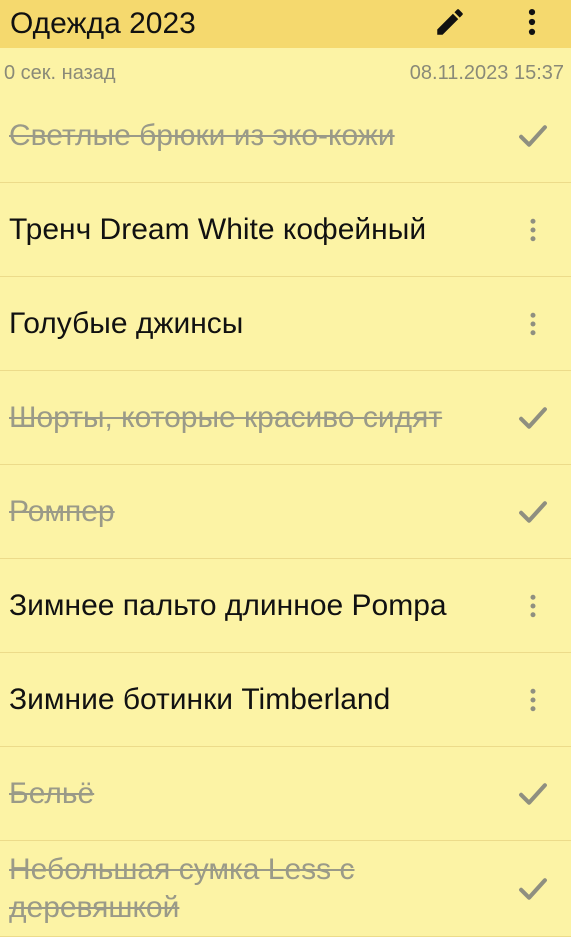 Image resolution: width=571 pixels, height=937 pixels. Describe the element at coordinates (285, 74) in the screenshot. I see `note-meta: 0 сек. назад 08.11.2023 15:37` at that location.